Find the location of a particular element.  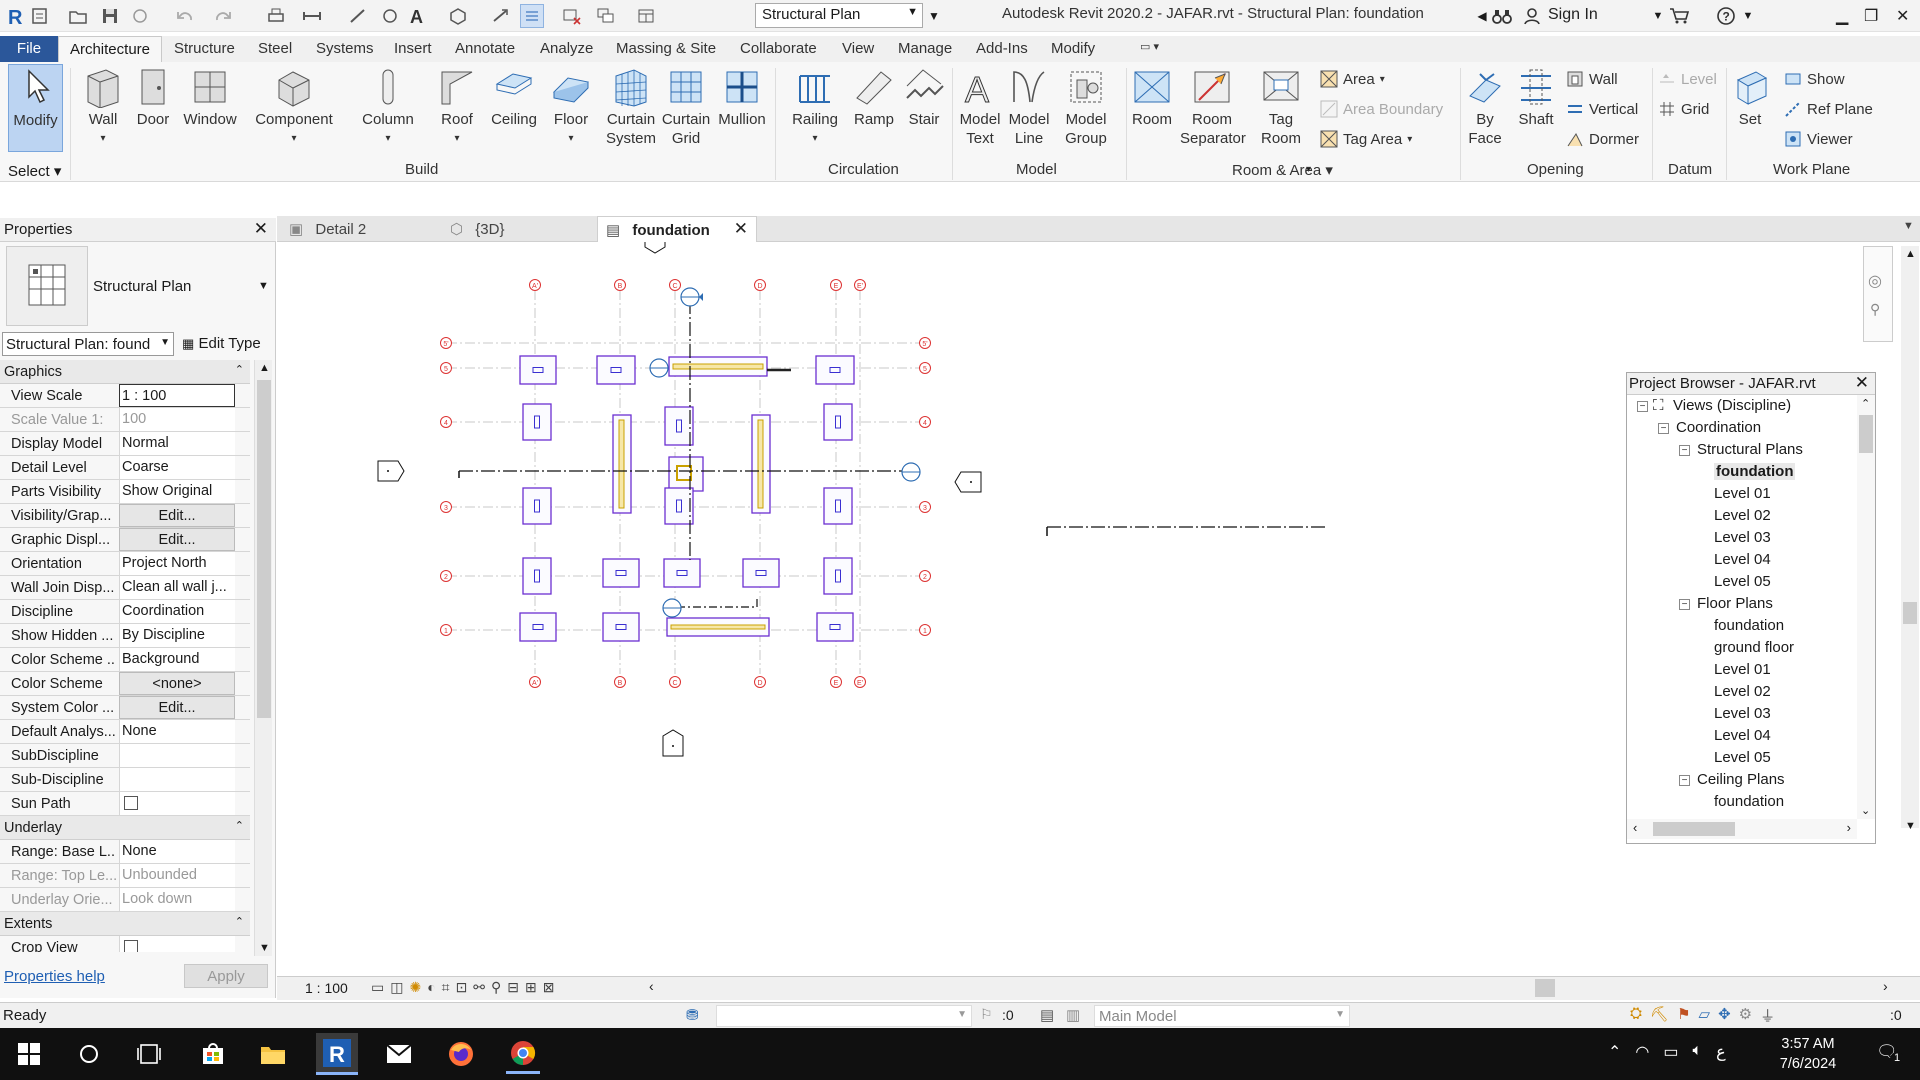

room-separator-button: Room Separator is located at coordinates (1213, 107).